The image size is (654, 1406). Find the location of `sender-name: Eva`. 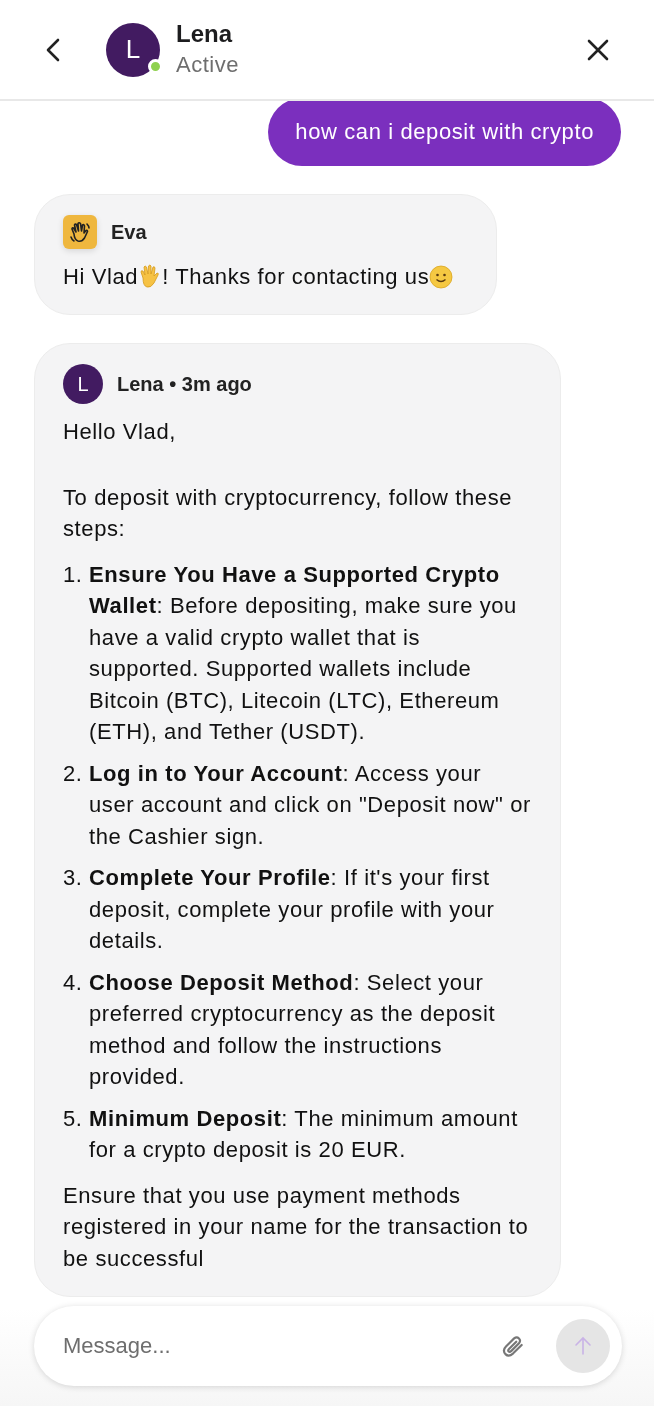

sender-name: Eva is located at coordinates (129, 232).